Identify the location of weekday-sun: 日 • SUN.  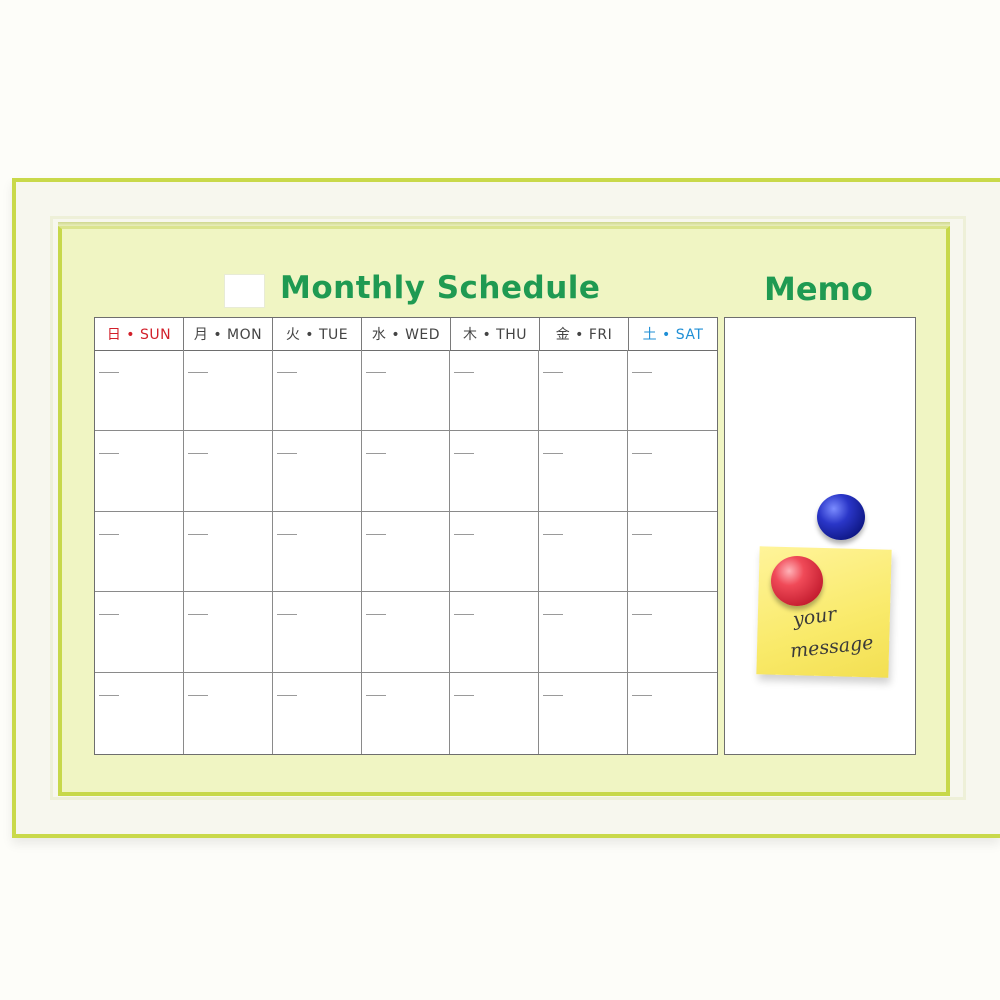
(139, 334).